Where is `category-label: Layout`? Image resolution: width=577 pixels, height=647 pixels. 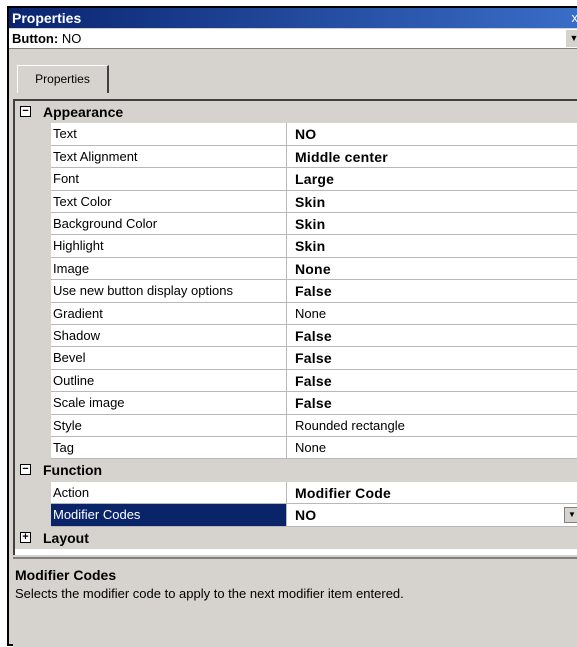
category-label: Layout is located at coordinates (66, 537).